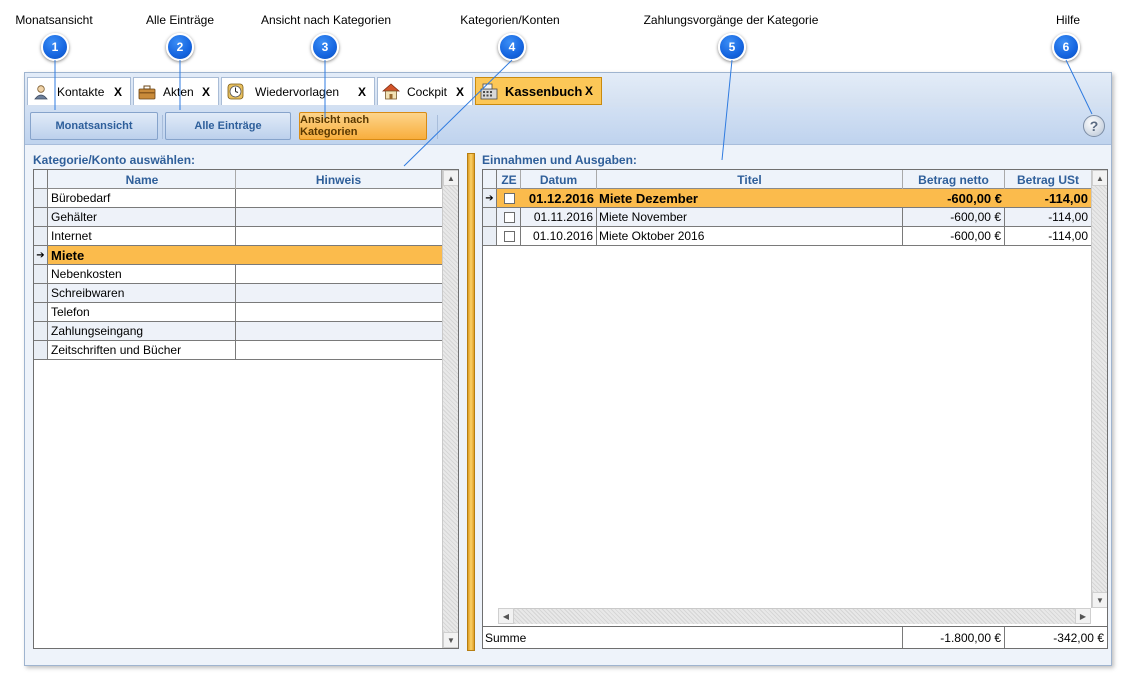 Image resolution: width=1124 pixels, height=674 pixels. Describe the element at coordinates (750, 236) in the screenshot. I see `transaction-title: Miete Oktober 2016` at that location.